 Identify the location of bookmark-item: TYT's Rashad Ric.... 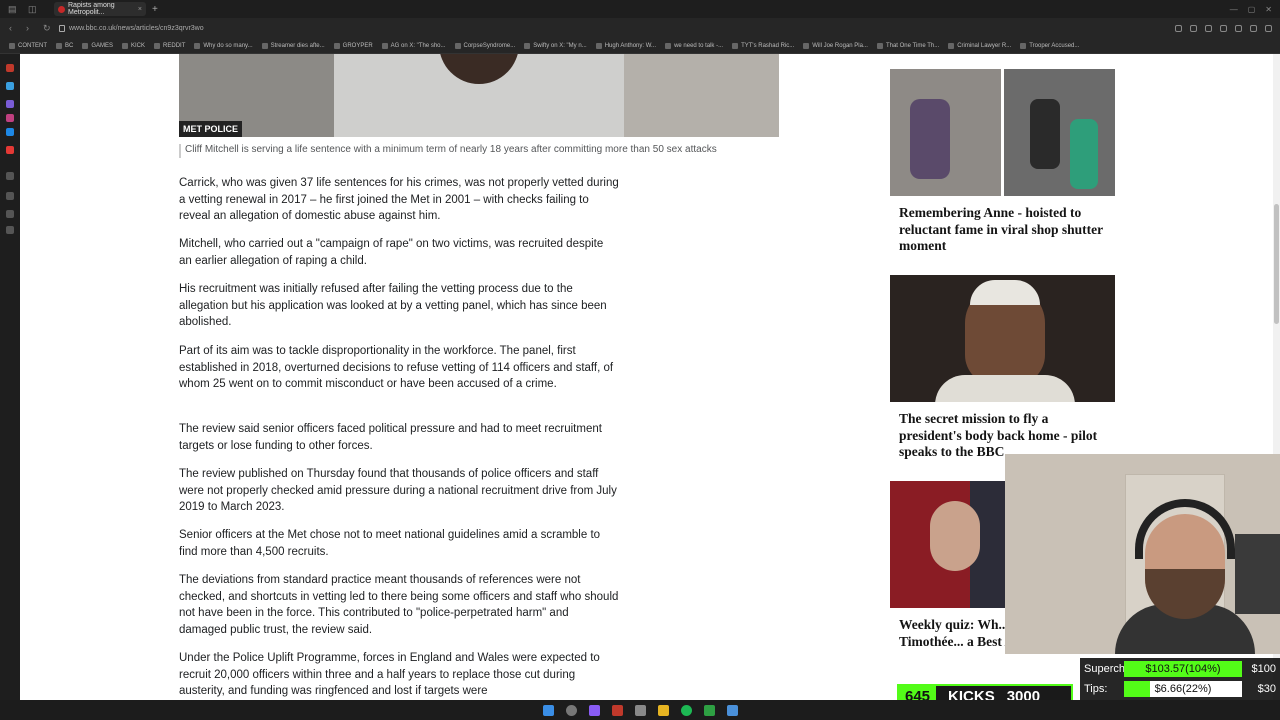
(763, 45).